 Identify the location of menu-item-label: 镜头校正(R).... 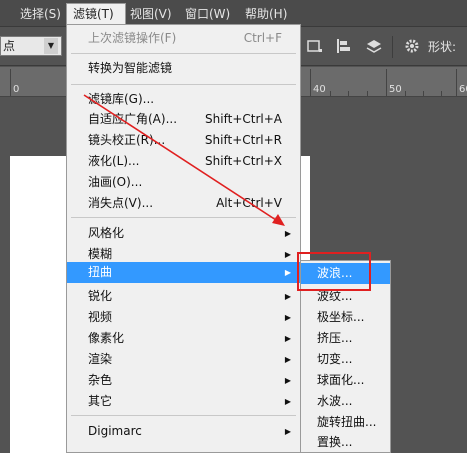
(127, 140).